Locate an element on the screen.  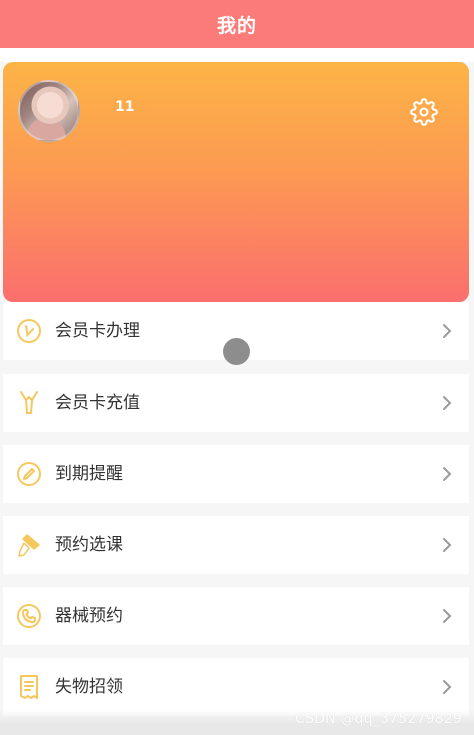
pencil-circle-icon is located at coordinates (29, 474).